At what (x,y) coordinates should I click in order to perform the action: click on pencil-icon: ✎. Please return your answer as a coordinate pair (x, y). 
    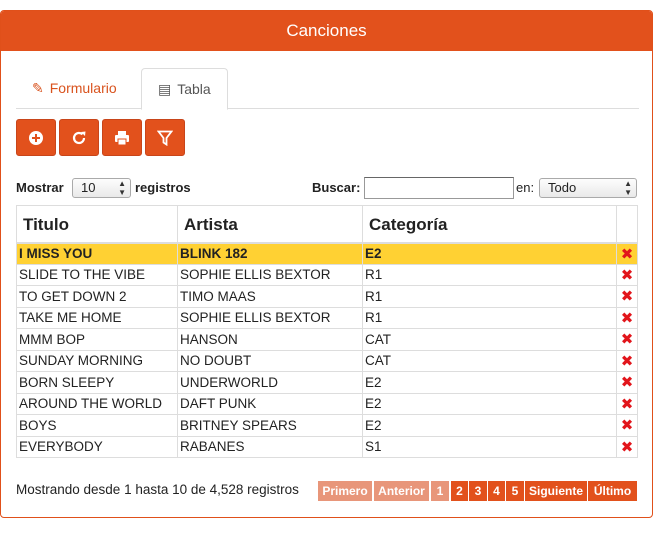
    Looking at the image, I should click on (38, 88).